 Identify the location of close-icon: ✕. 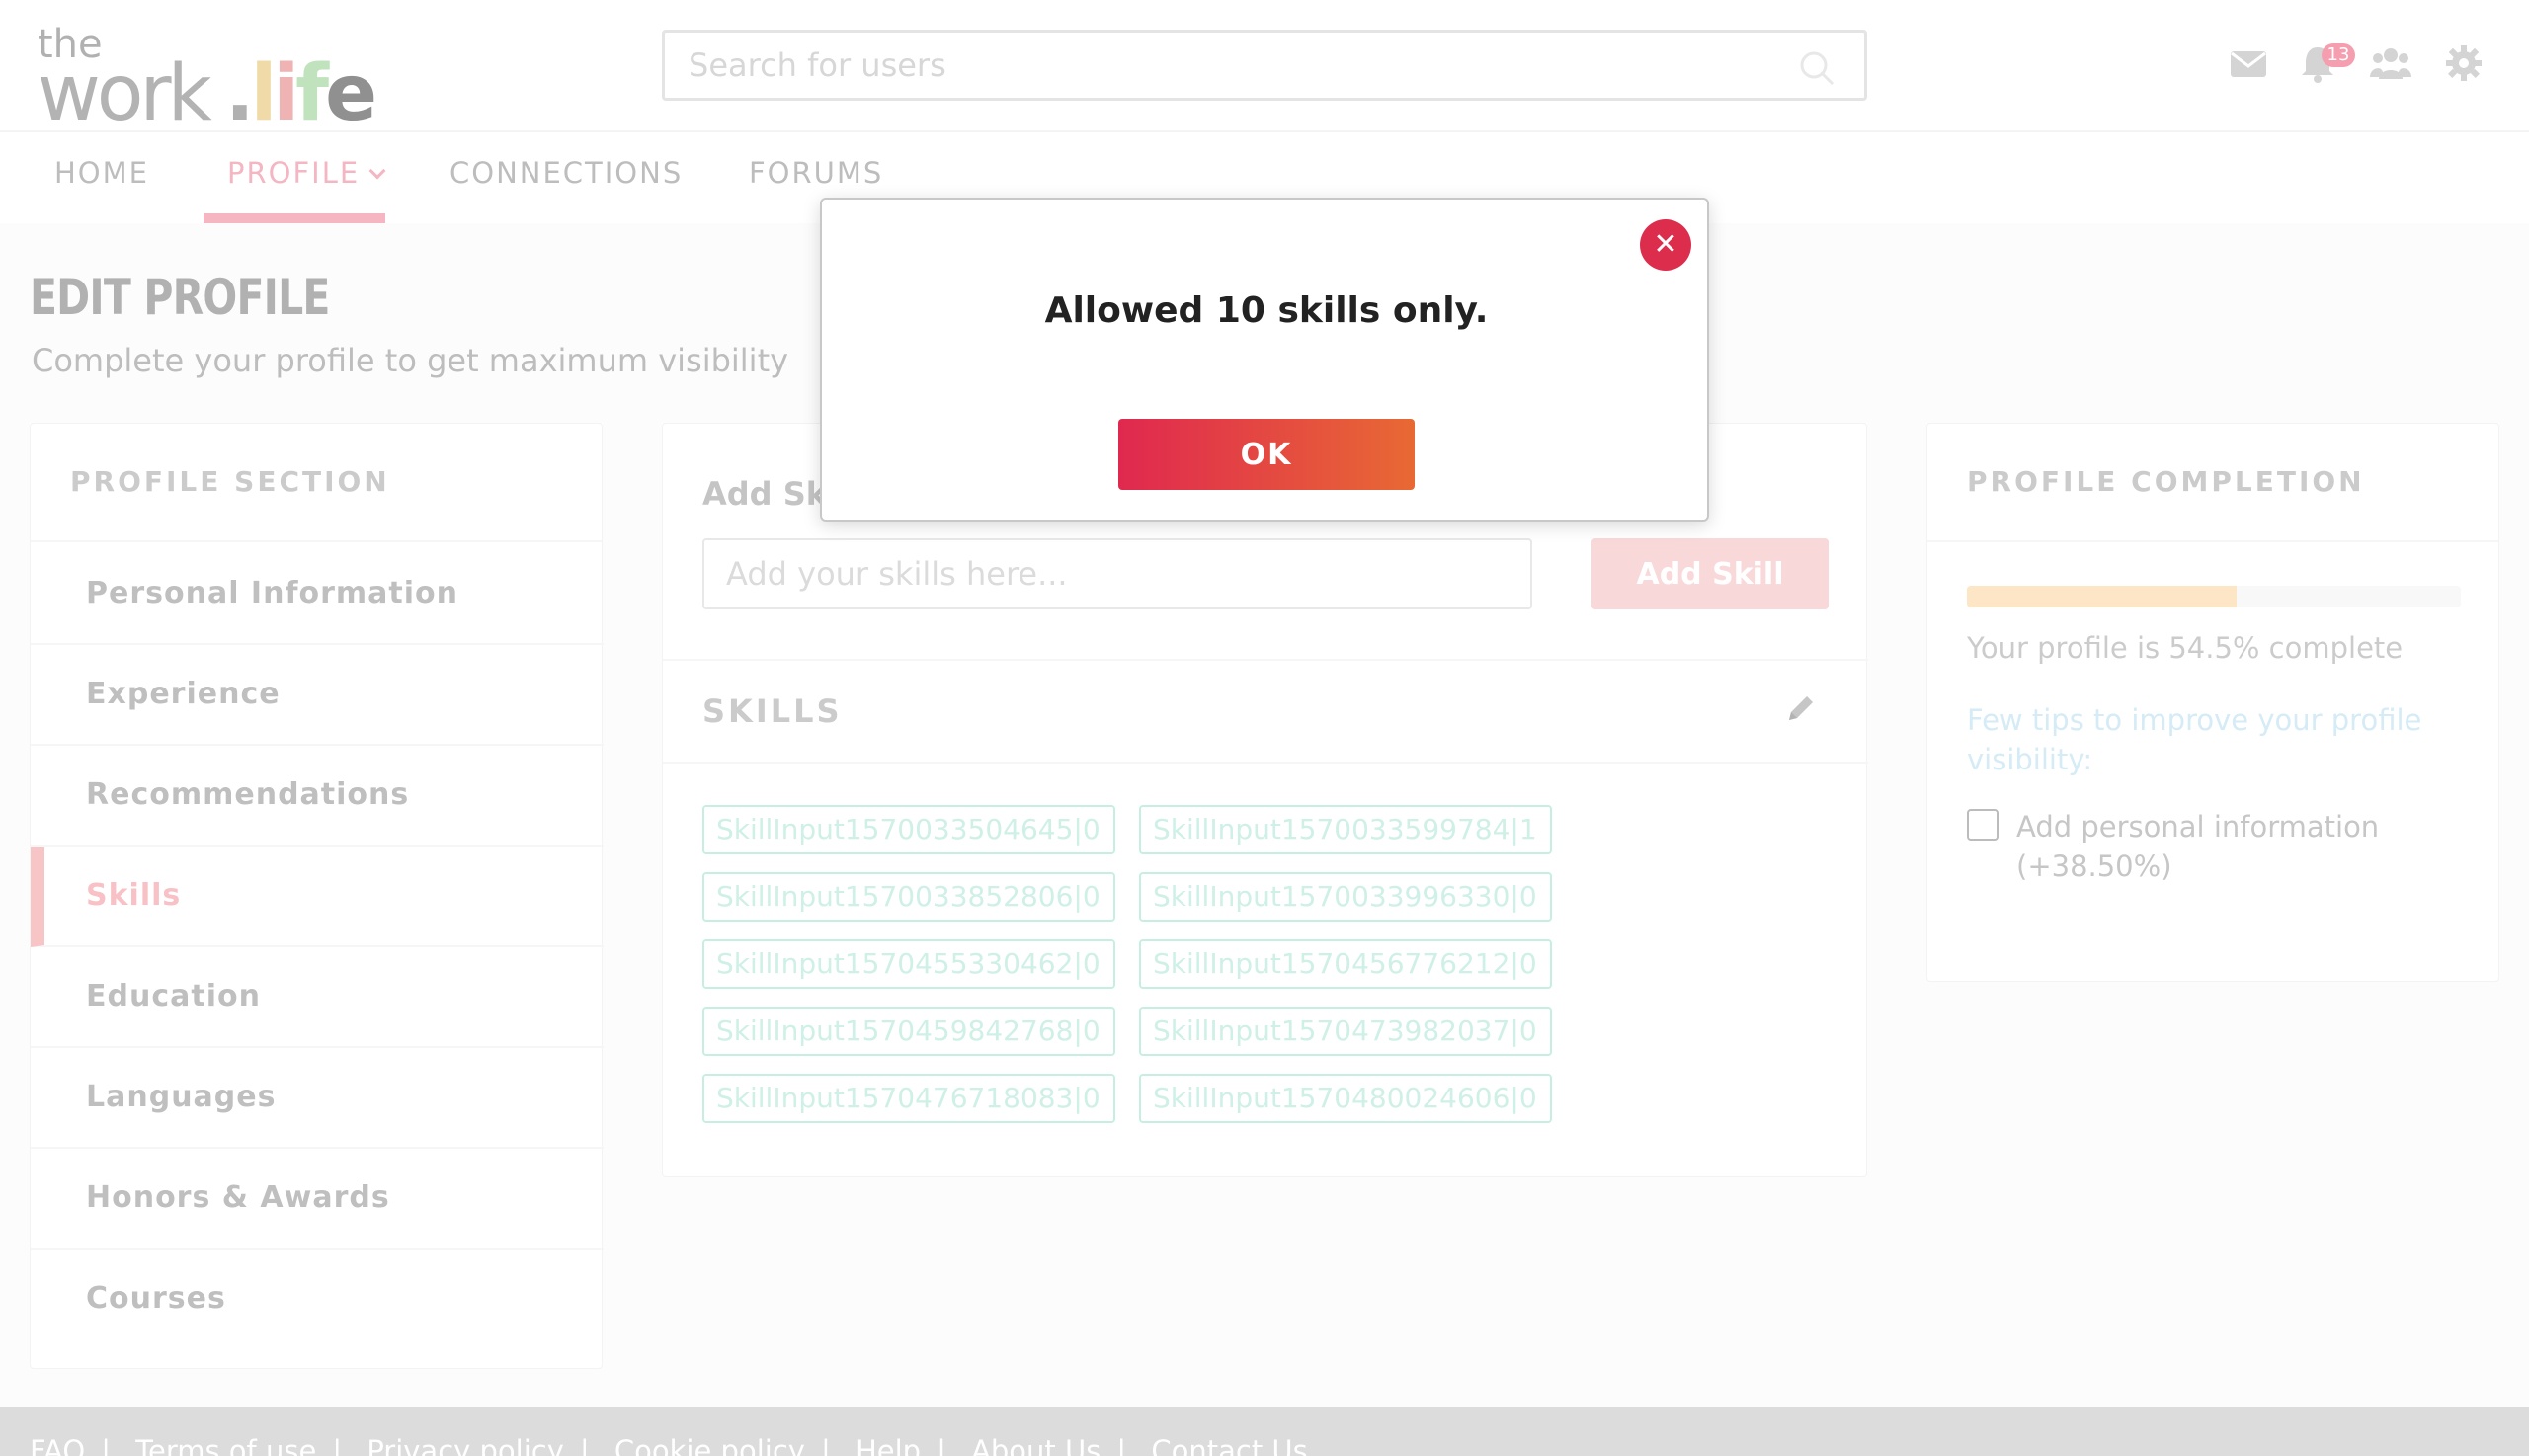
(1665, 245).